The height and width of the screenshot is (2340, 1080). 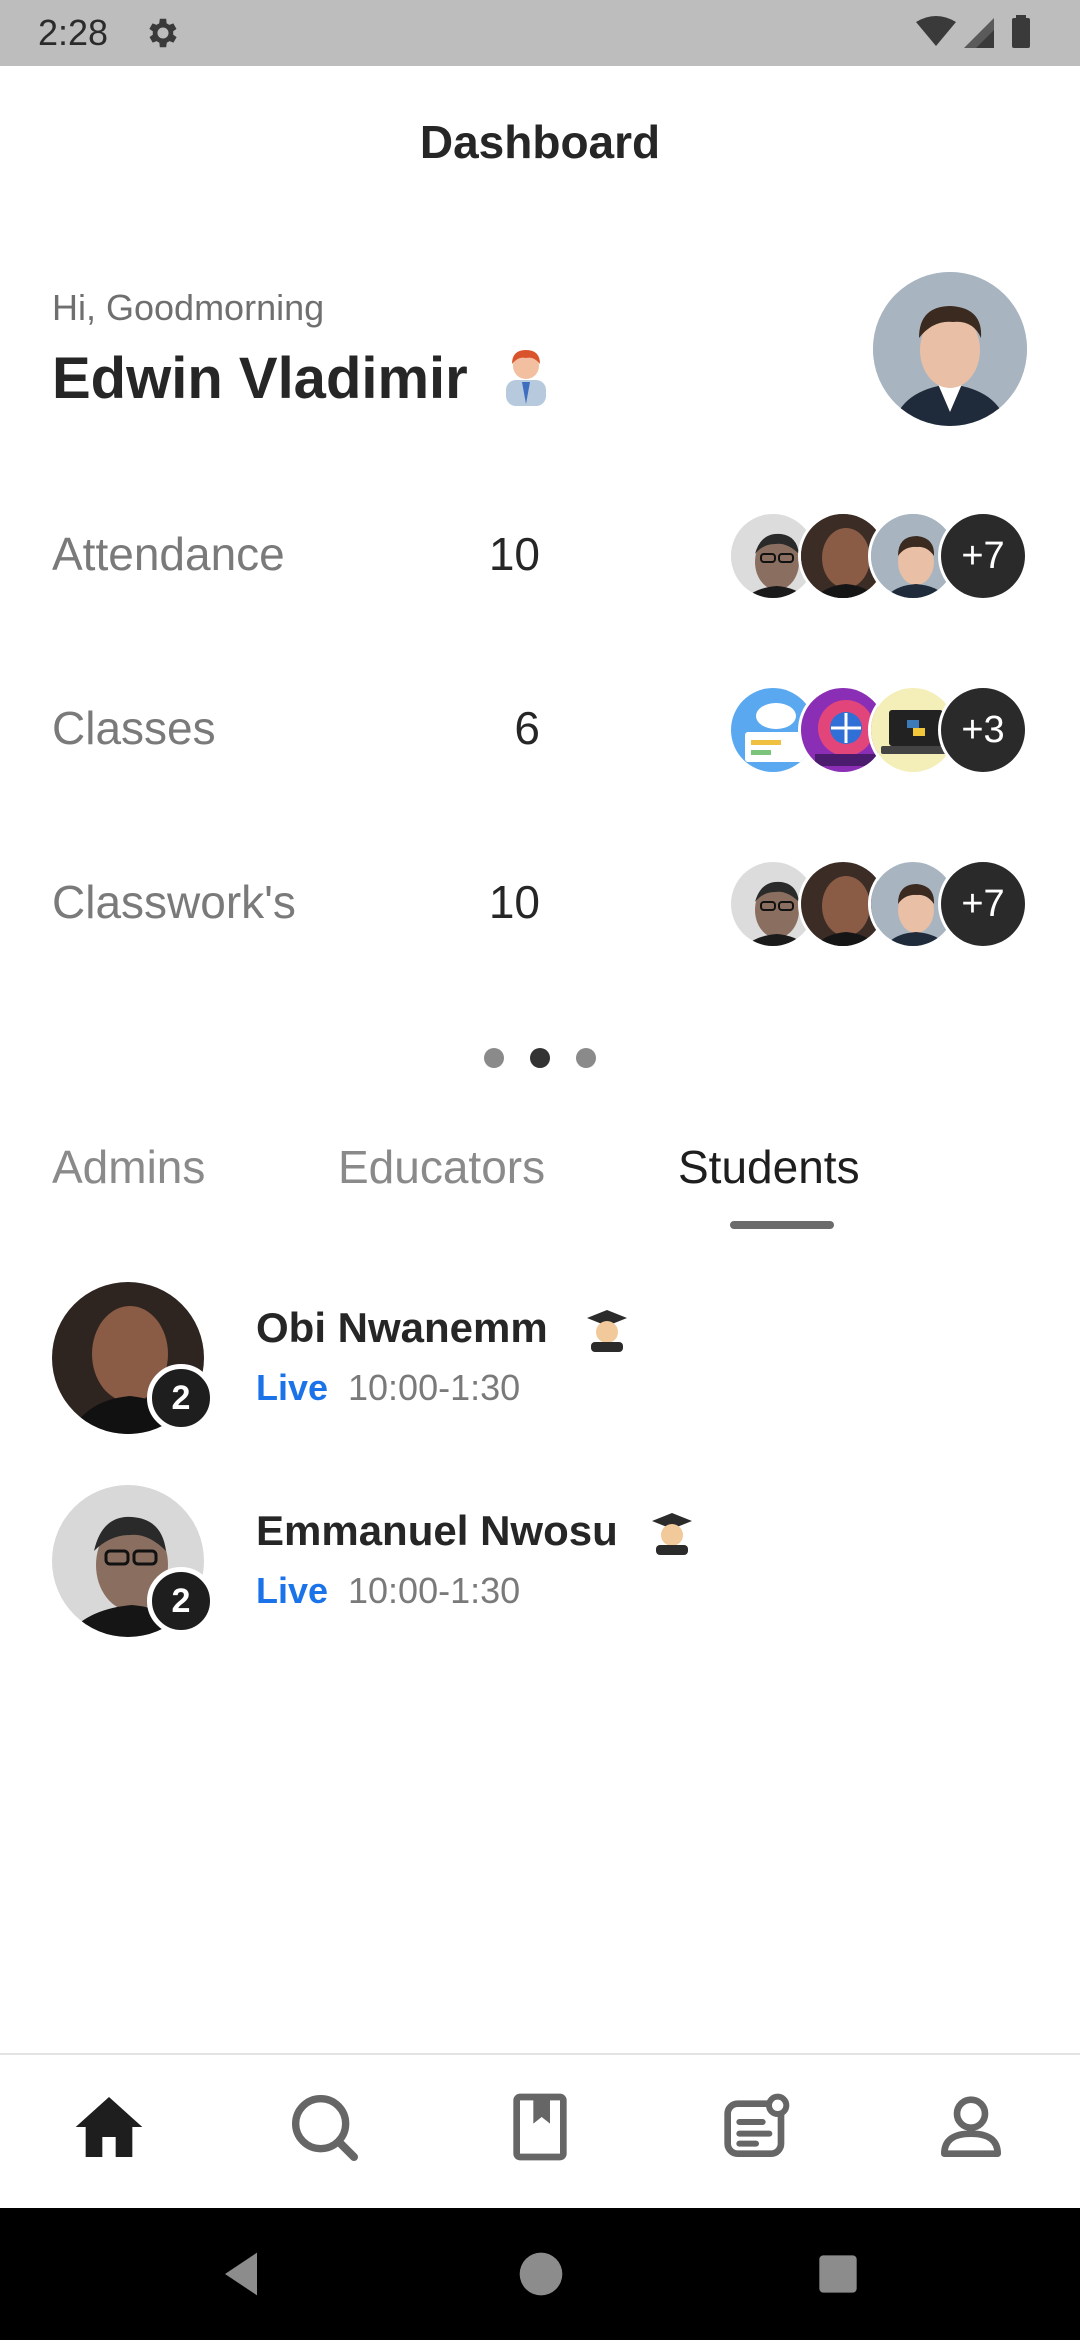 What do you see at coordinates (950, 349) in the screenshot?
I see `profile-avatar` at bounding box center [950, 349].